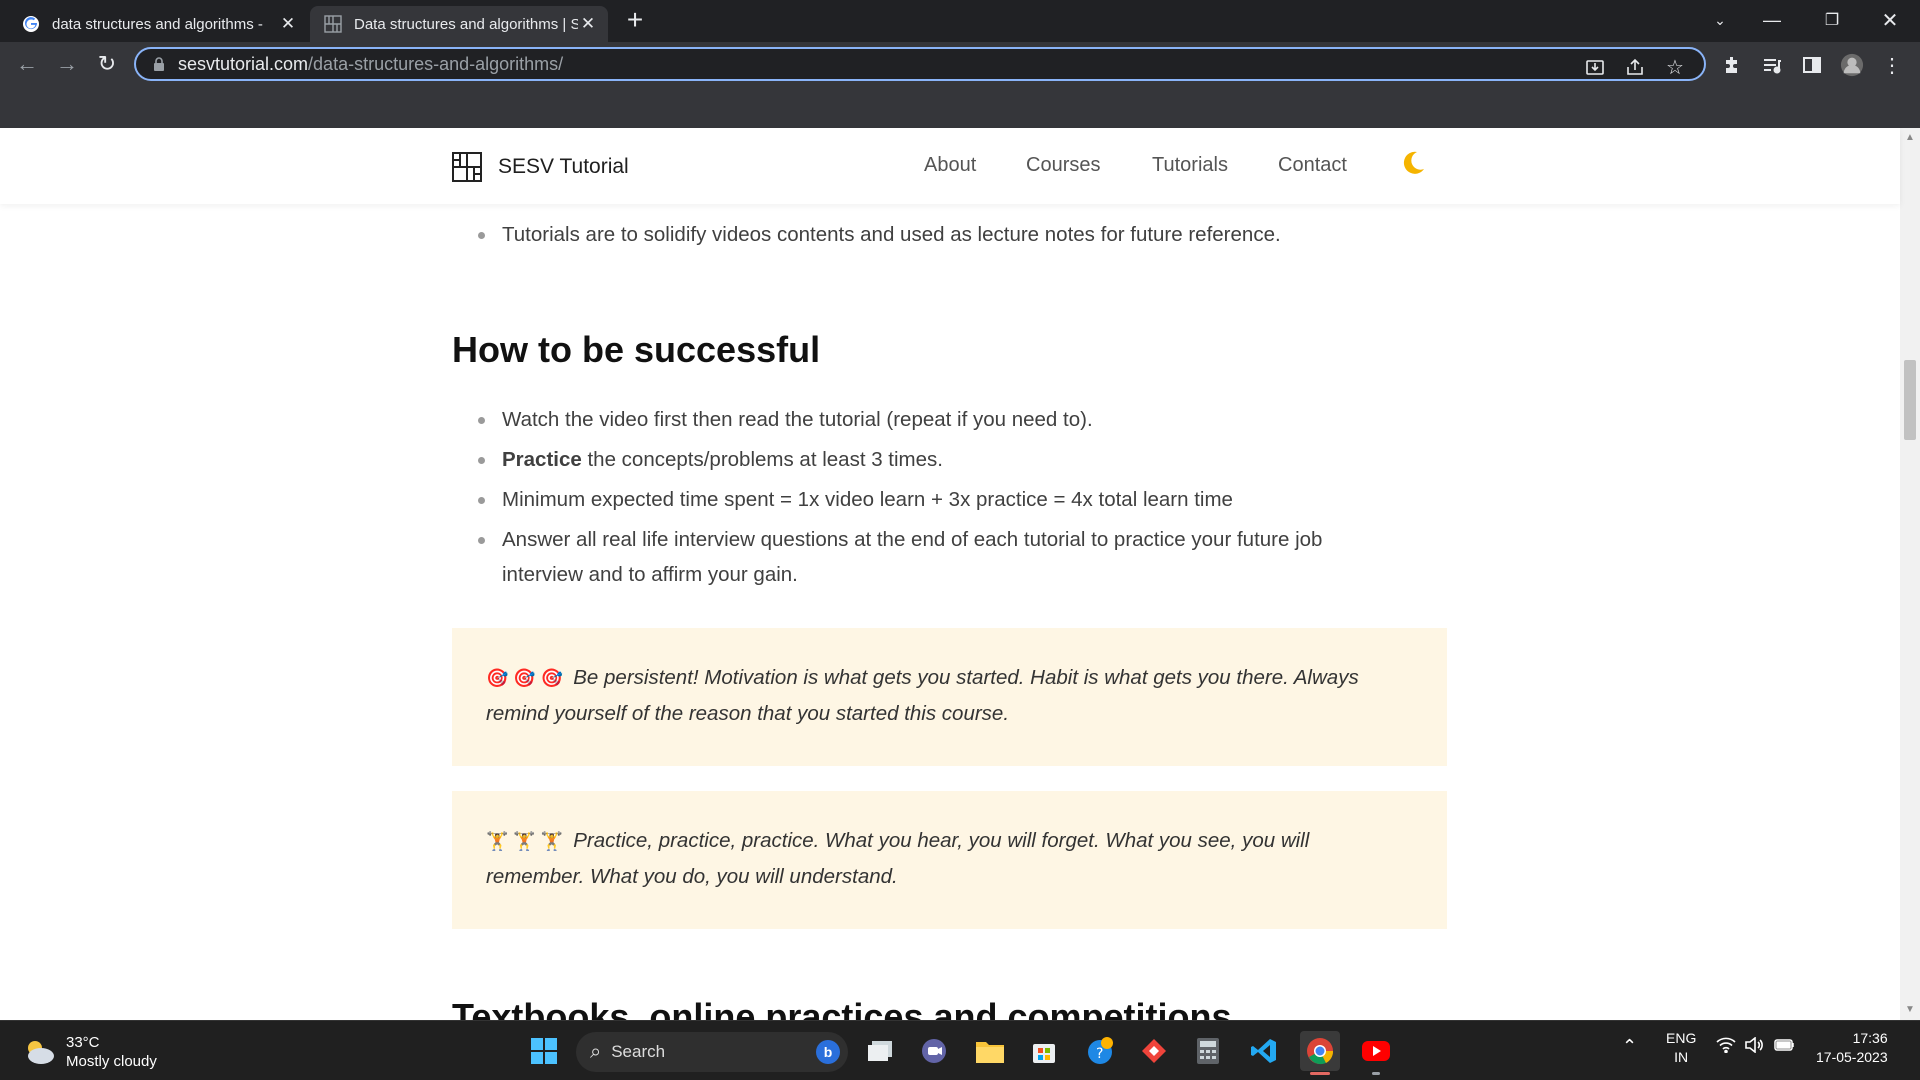 Image resolution: width=1920 pixels, height=1080 pixels. I want to click on tab-search-icon: ⌄, so click(1720, 20).